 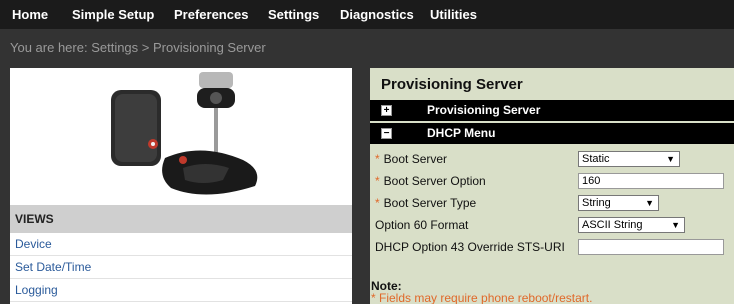 What do you see at coordinates (113, 14) in the screenshot?
I see `nav-simple-setup: Simple Setup` at bounding box center [113, 14].